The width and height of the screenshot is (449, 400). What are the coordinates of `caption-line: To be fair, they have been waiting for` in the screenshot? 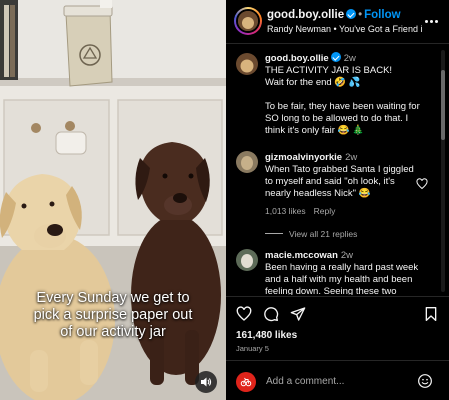 It's located at (342, 106).